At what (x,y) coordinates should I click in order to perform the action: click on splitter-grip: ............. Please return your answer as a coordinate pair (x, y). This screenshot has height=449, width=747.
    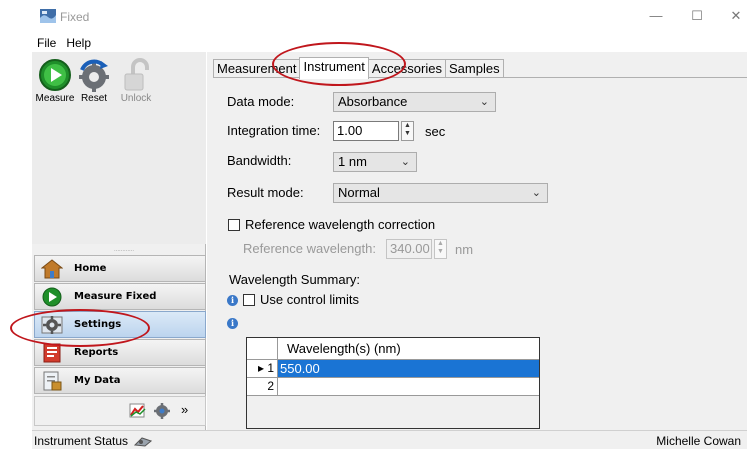
    Looking at the image, I should click on (124, 250).